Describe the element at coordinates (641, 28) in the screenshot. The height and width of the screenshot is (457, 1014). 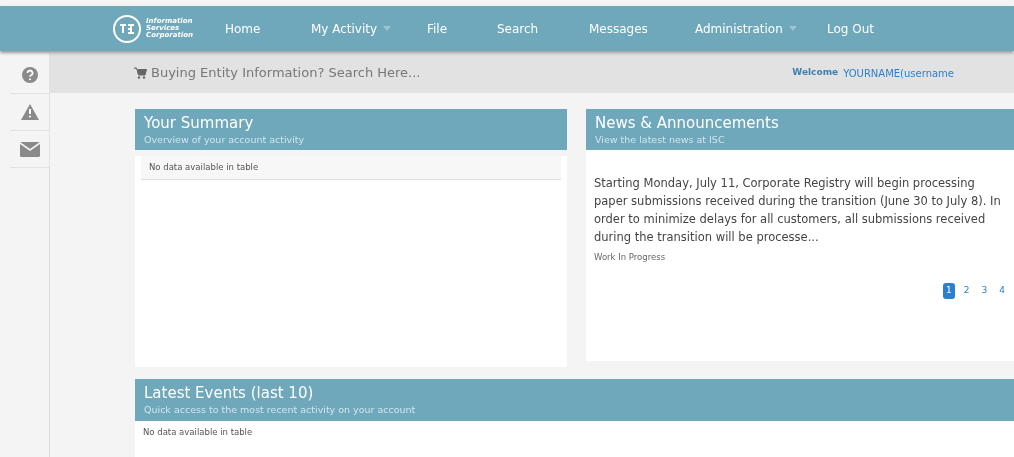
I see `nav-link: Messages` at that location.